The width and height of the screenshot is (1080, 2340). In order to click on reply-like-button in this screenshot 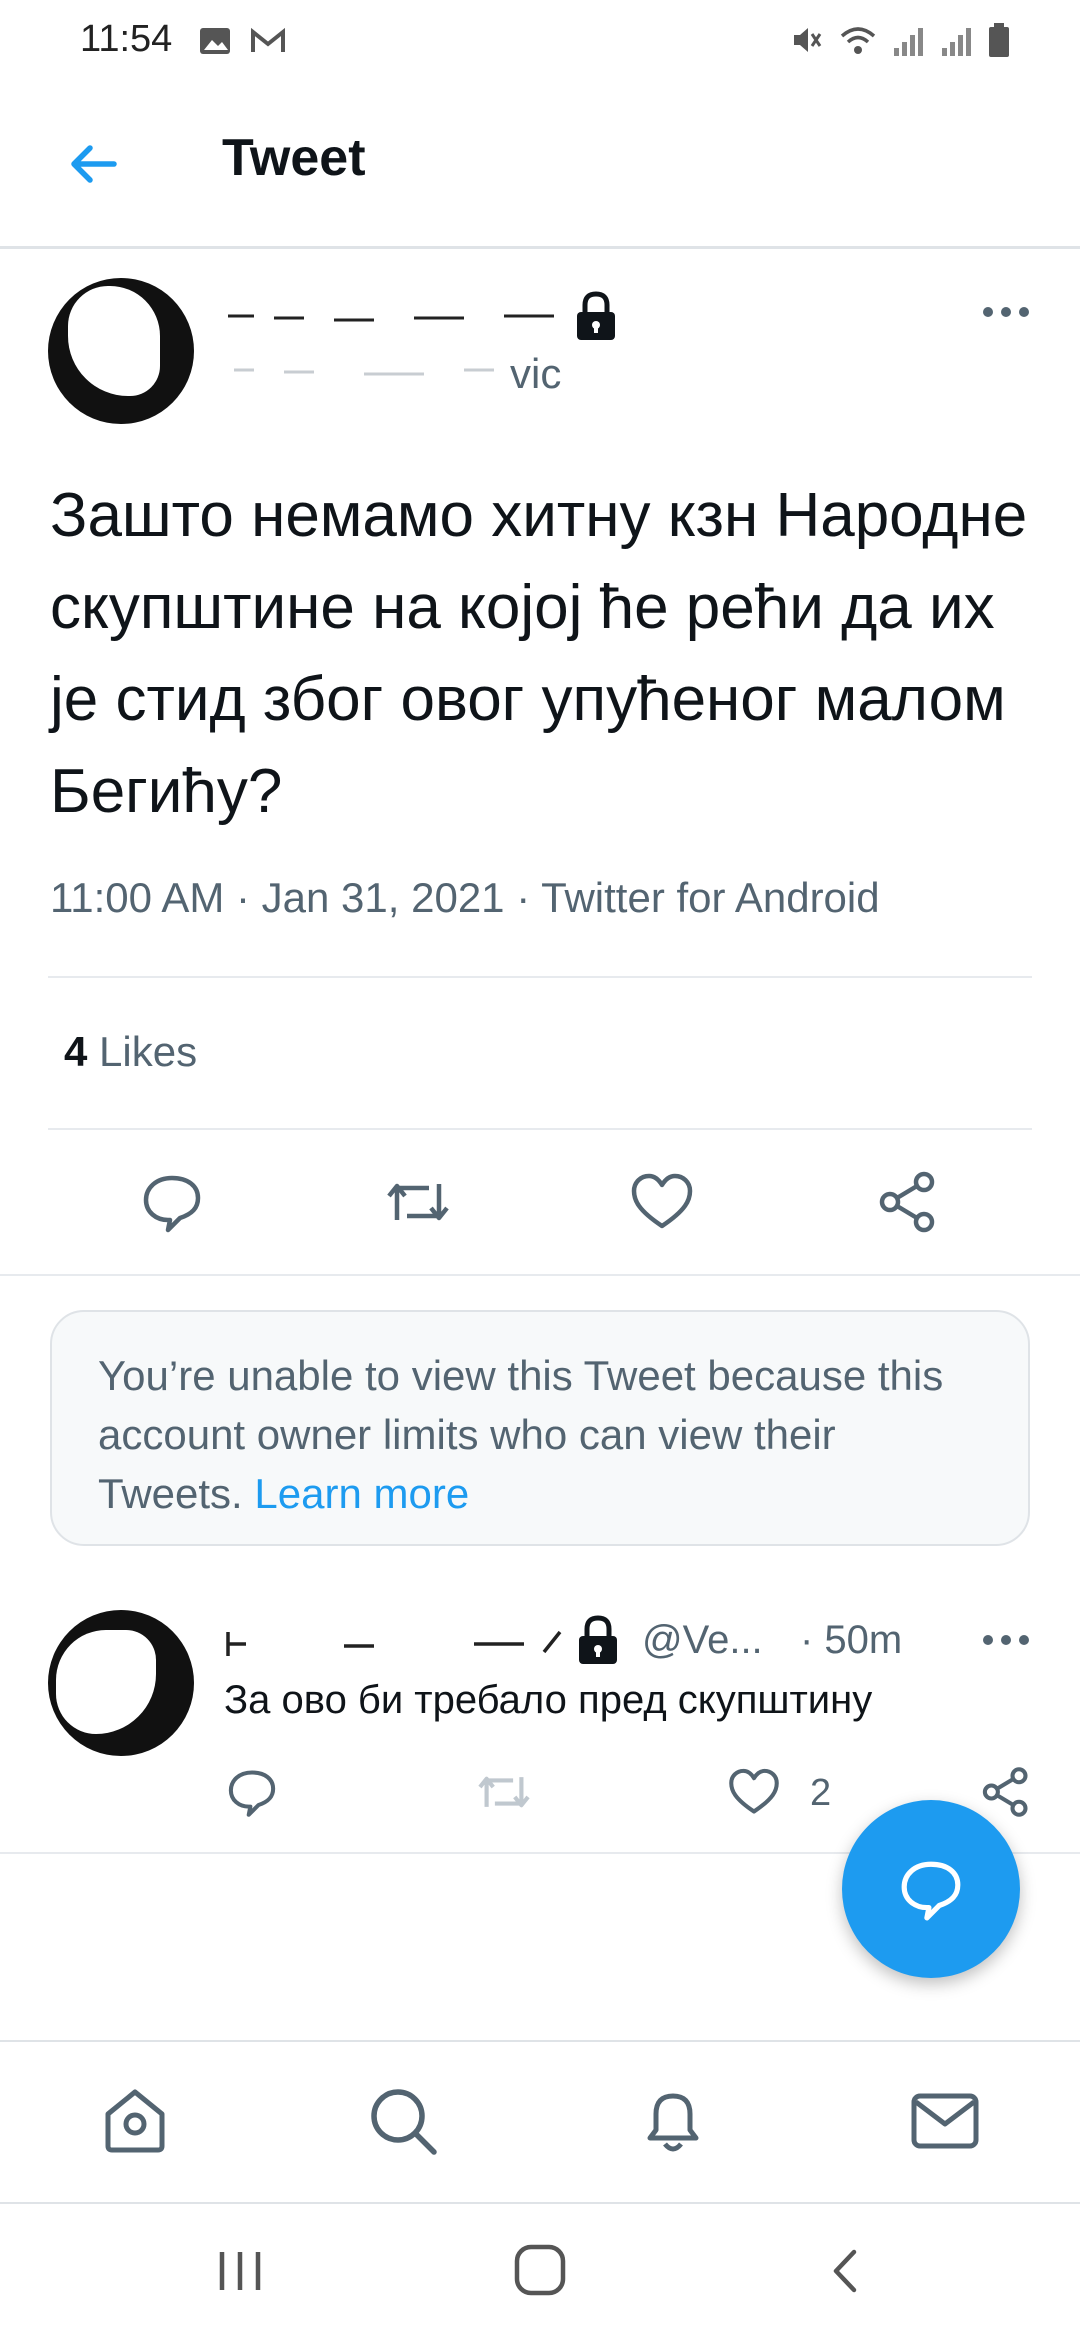, I will do `click(754, 1792)`.